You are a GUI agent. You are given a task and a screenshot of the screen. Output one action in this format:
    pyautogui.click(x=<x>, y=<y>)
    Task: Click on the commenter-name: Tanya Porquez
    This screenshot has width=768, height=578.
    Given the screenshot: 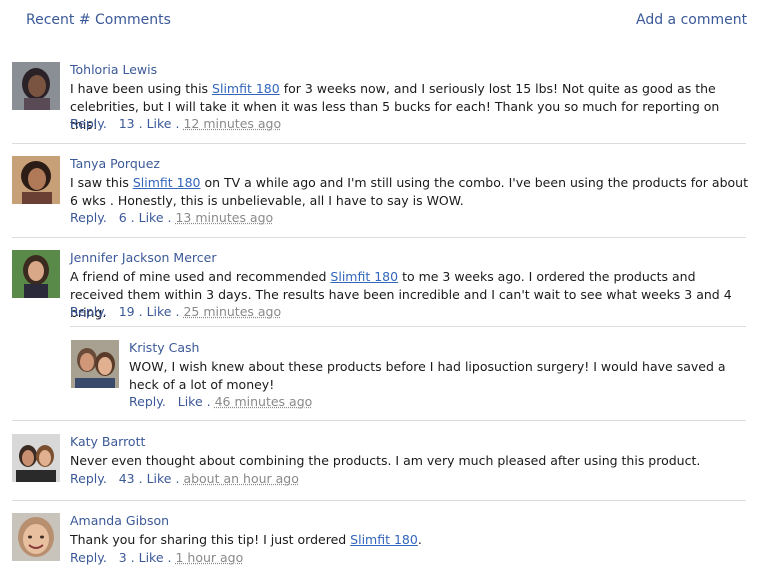 What is the action you would take?
    pyautogui.click(x=115, y=163)
    